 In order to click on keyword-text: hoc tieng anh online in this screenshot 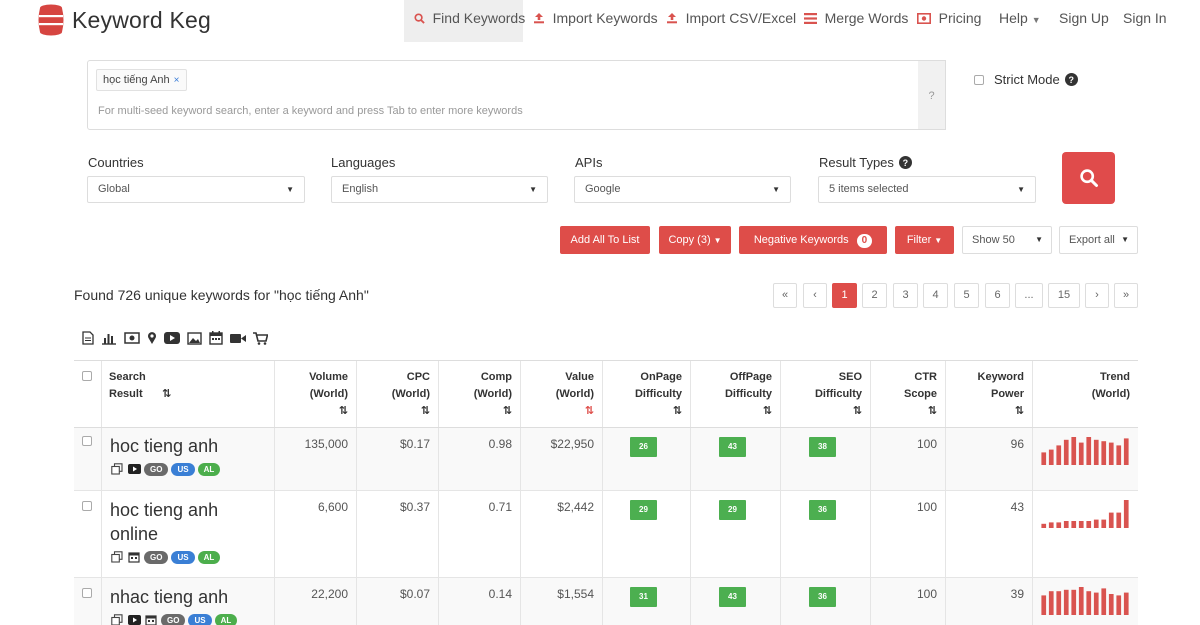, I will do `click(170, 522)`.